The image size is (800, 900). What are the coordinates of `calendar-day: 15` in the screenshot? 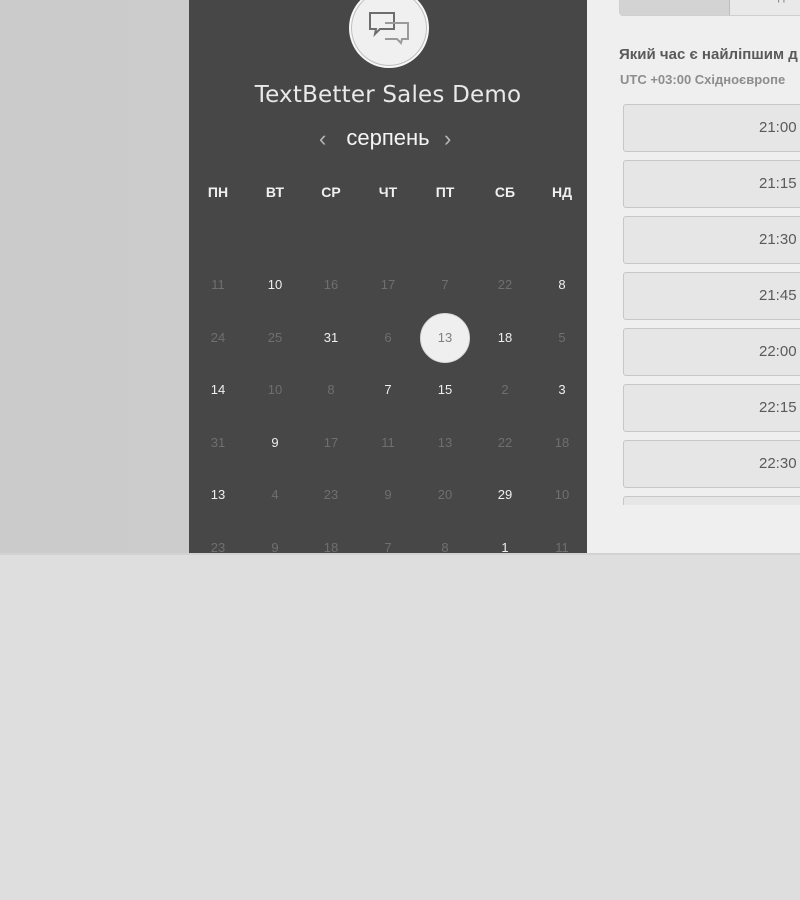 It's located at (445, 390).